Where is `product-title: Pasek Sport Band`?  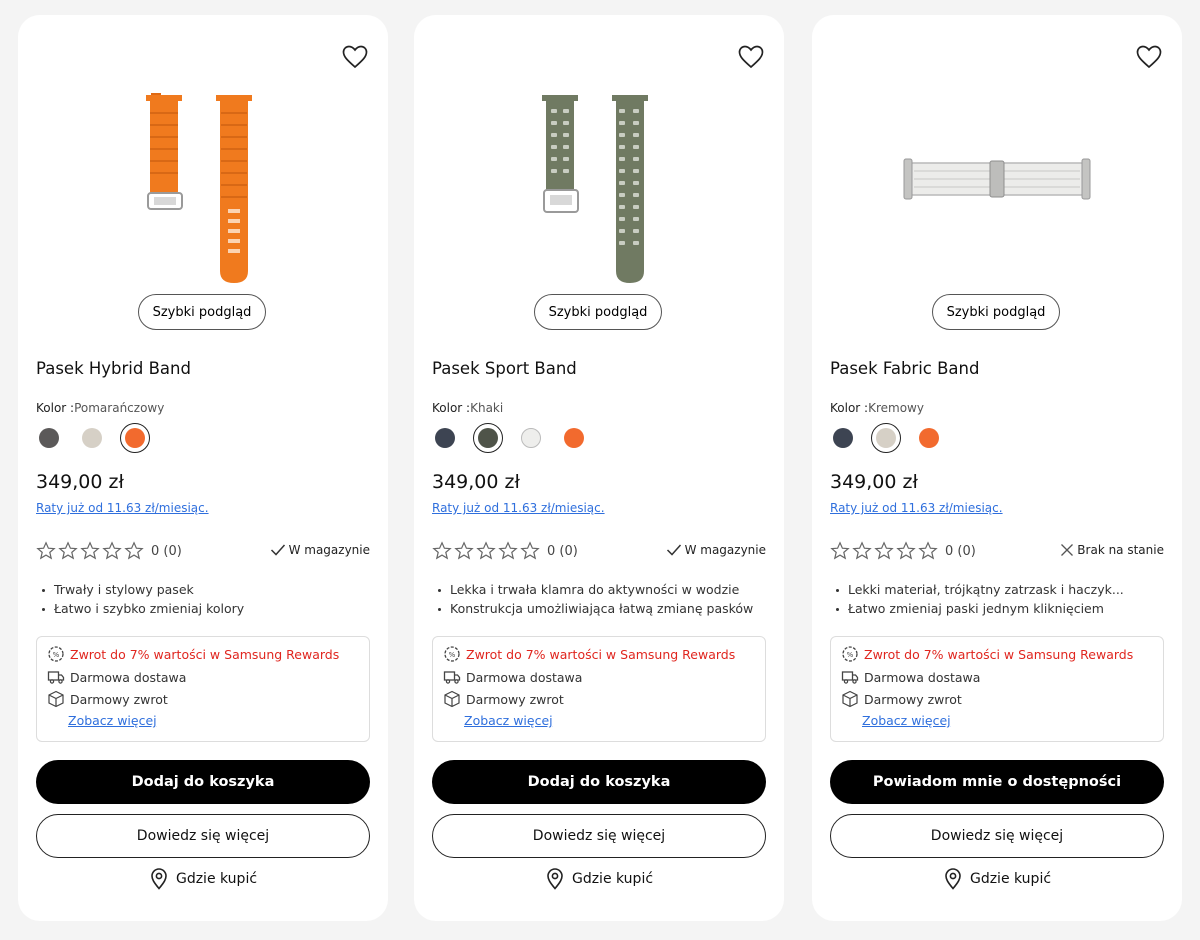
product-title: Pasek Sport Band is located at coordinates (504, 368).